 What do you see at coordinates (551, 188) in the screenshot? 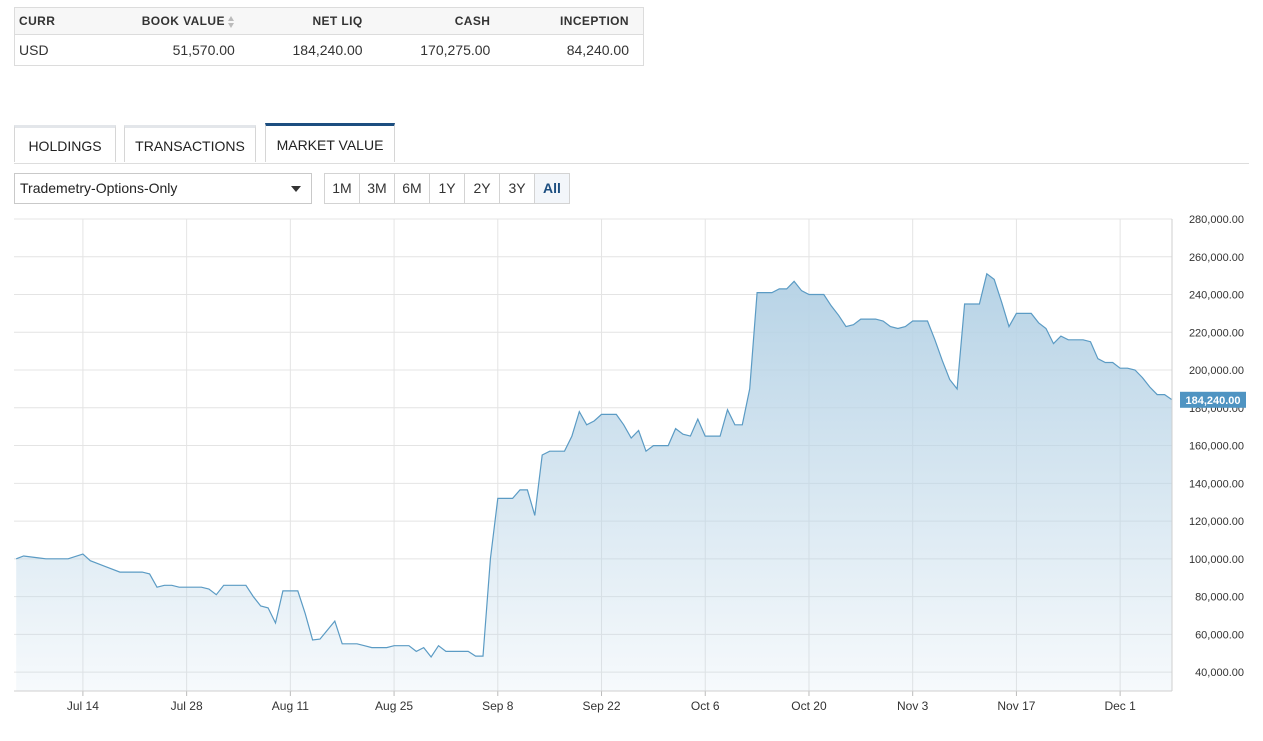
I see `range-button-all: All` at bounding box center [551, 188].